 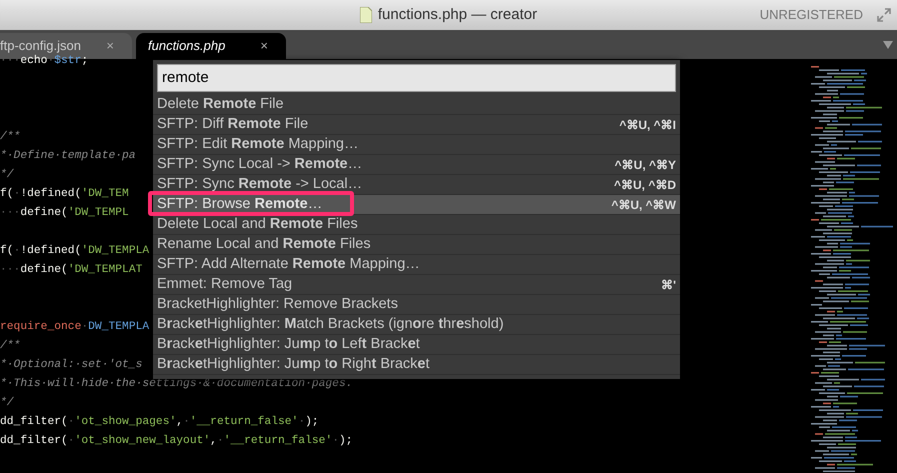 What do you see at coordinates (416, 365) in the screenshot?
I see `command-item: BracketHighlighter: Jump to Right Bracket` at bounding box center [416, 365].